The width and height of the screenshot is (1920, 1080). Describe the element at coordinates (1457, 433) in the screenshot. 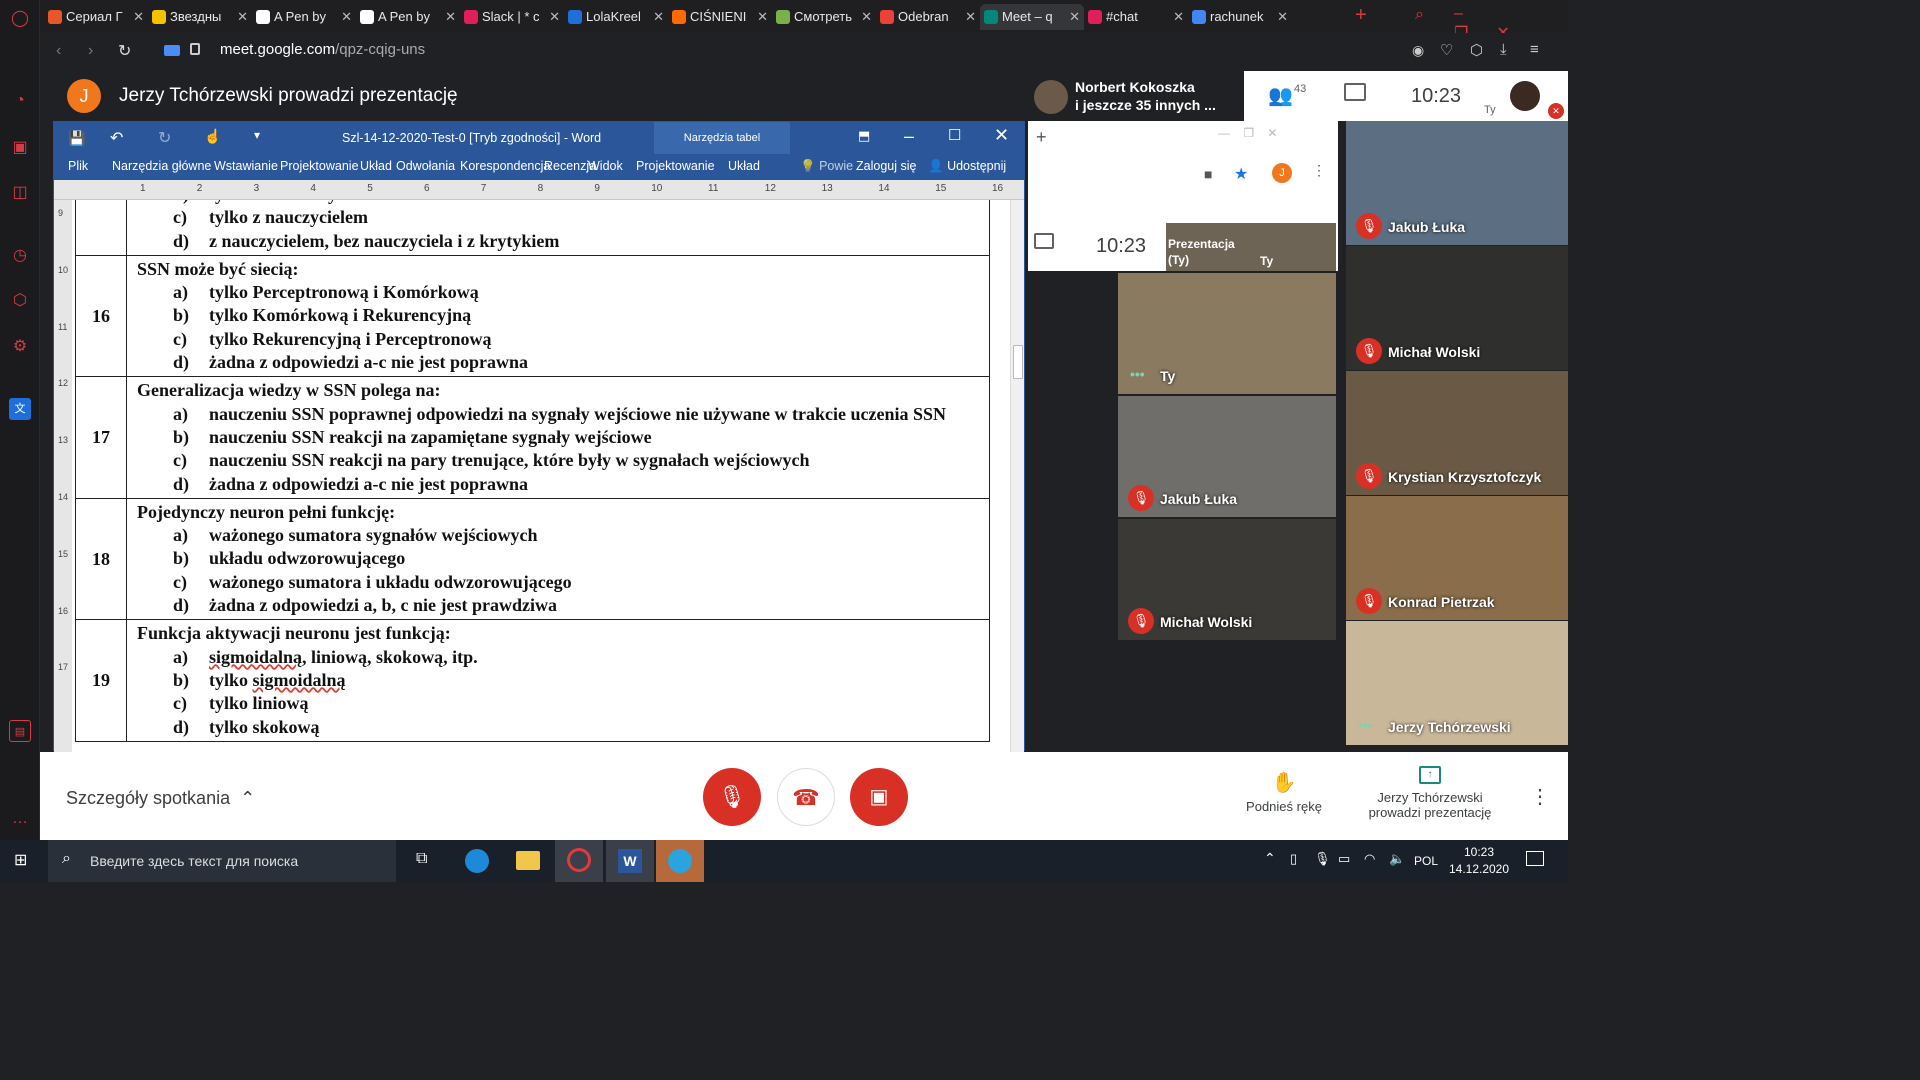

I see `participant-video-tile: 🎙 Krystian Krzysztofczyk` at that location.